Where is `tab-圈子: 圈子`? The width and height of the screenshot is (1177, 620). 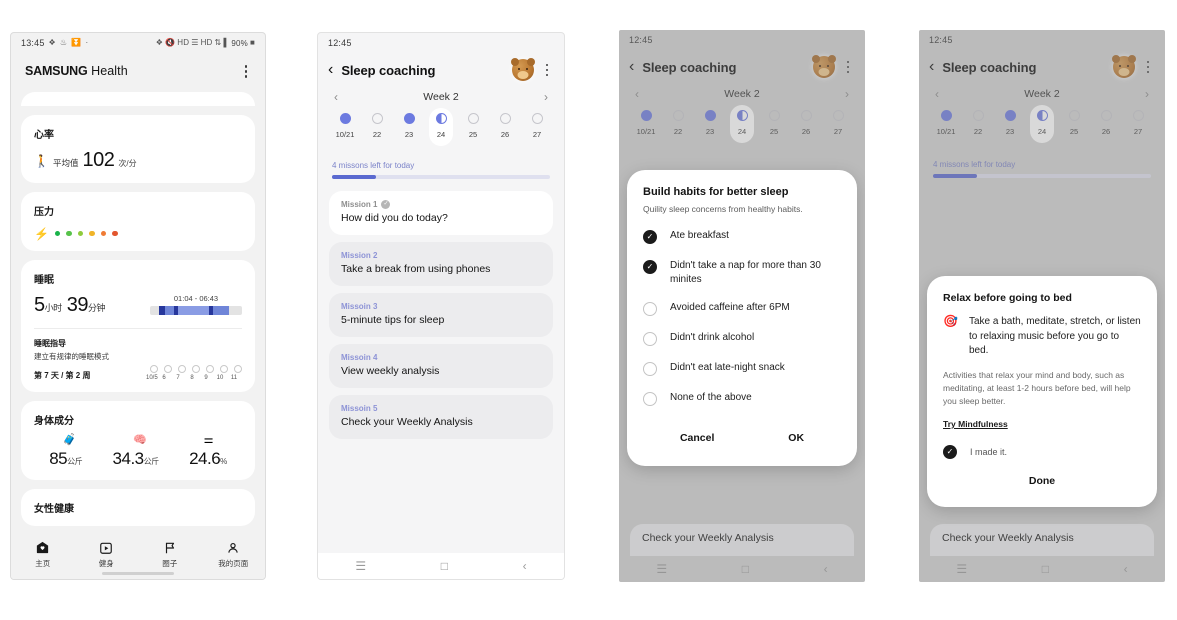
tab-圈子: 圈子 is located at coordinates (170, 554).